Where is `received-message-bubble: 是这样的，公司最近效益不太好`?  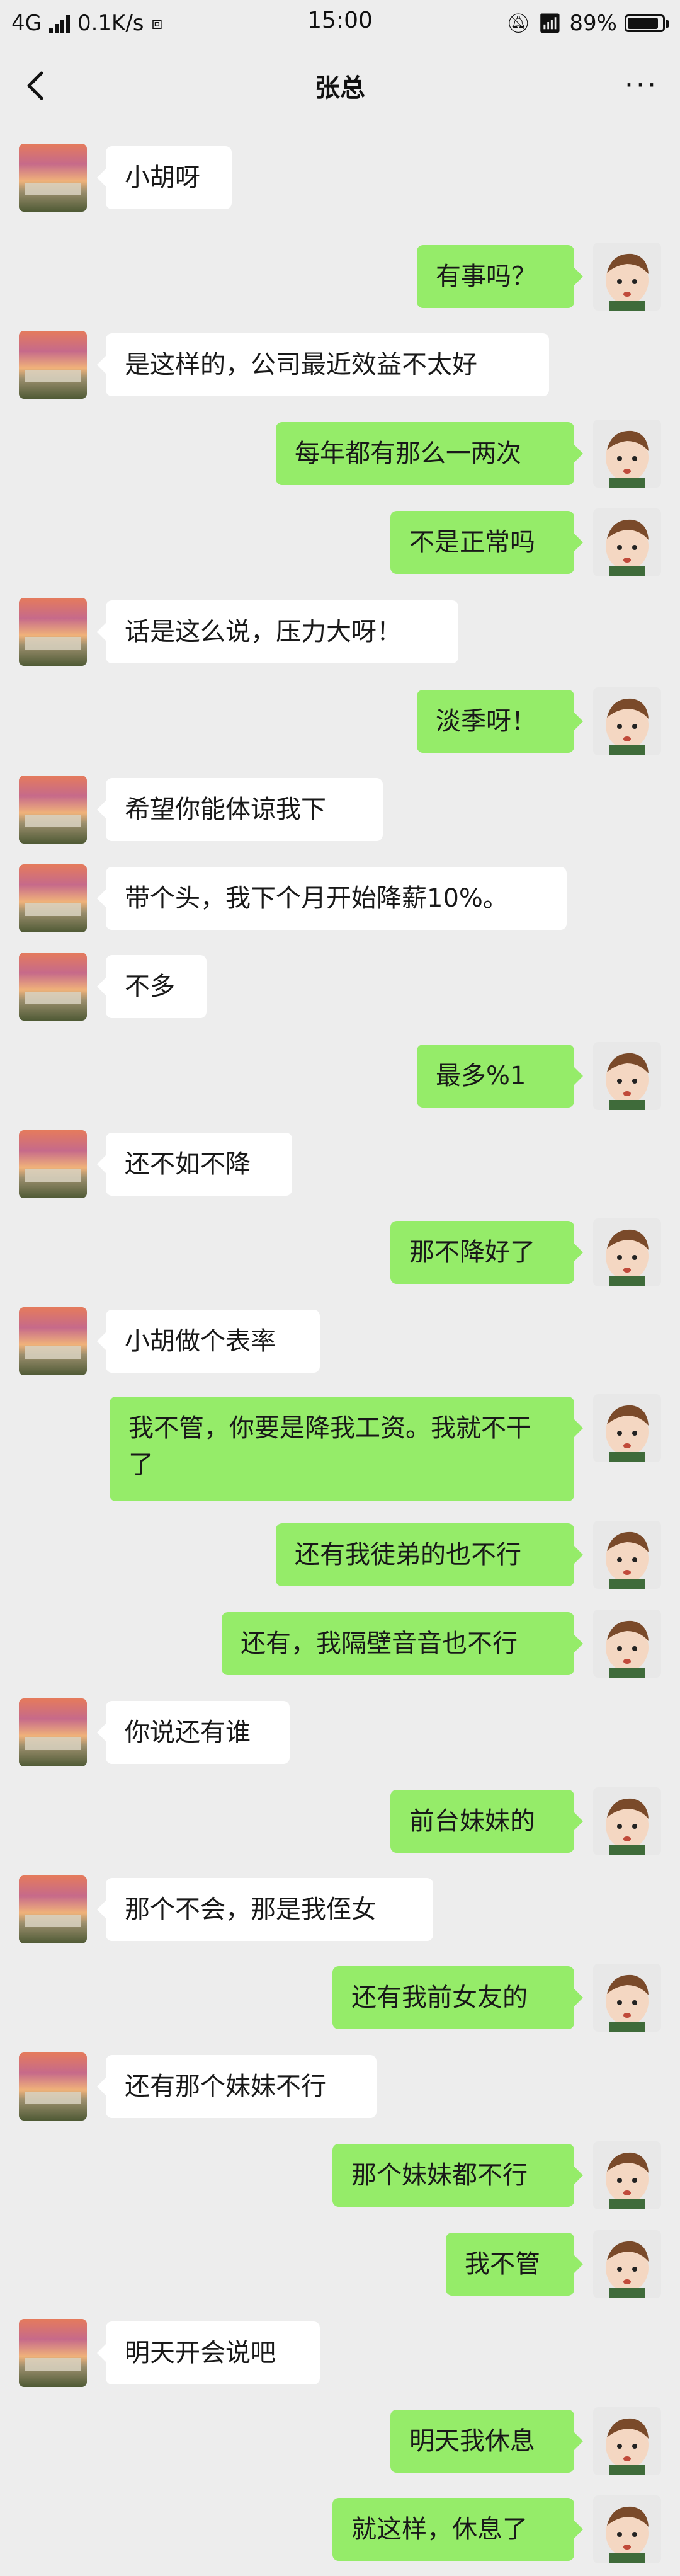 received-message-bubble: 是这样的，公司最近效益不太好 is located at coordinates (323, 364).